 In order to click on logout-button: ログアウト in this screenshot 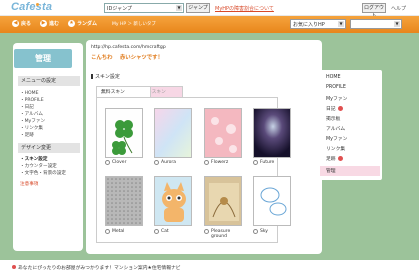, I will do `click(374, 11)`.